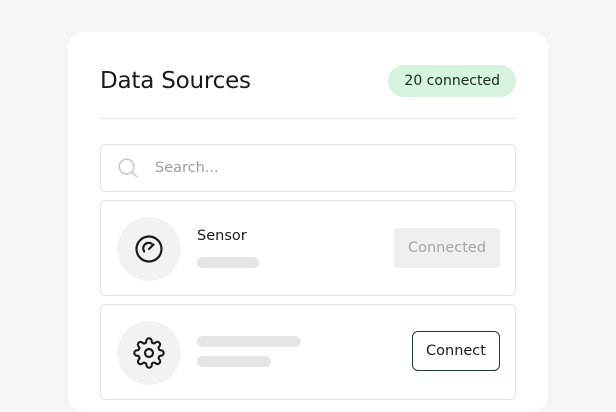  Describe the element at coordinates (447, 248) in the screenshot. I see `connected-button: Connected` at that location.